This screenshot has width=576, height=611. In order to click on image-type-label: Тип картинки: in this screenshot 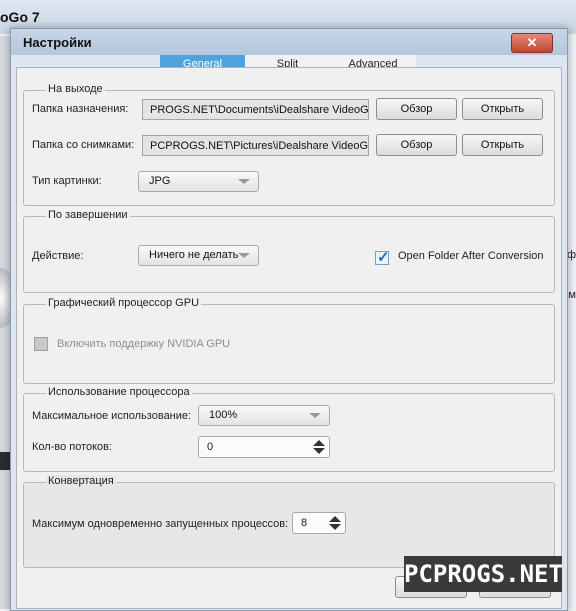, I will do `click(67, 181)`.